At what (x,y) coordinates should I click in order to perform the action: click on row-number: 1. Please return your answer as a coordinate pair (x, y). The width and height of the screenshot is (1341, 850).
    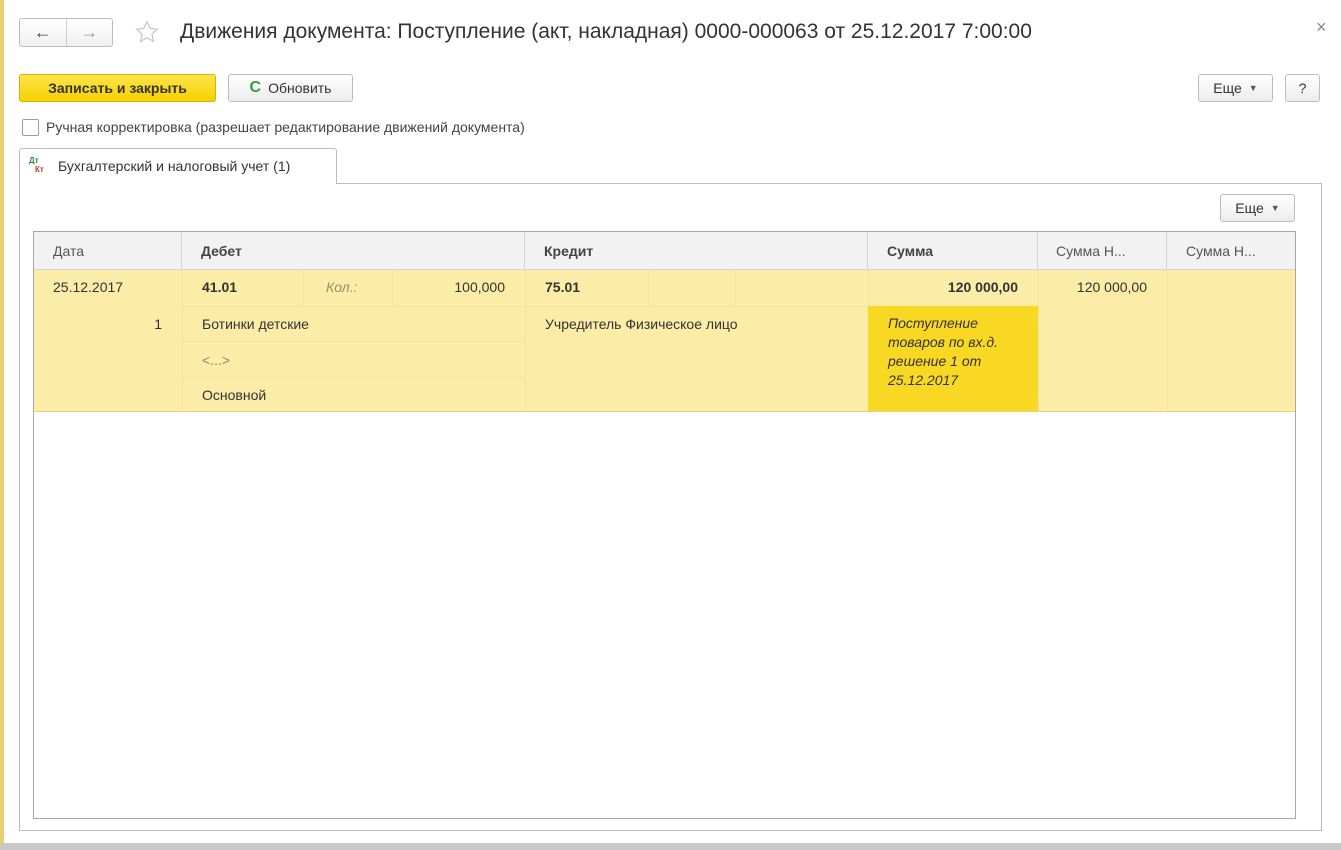
    Looking at the image, I should click on (98, 324).